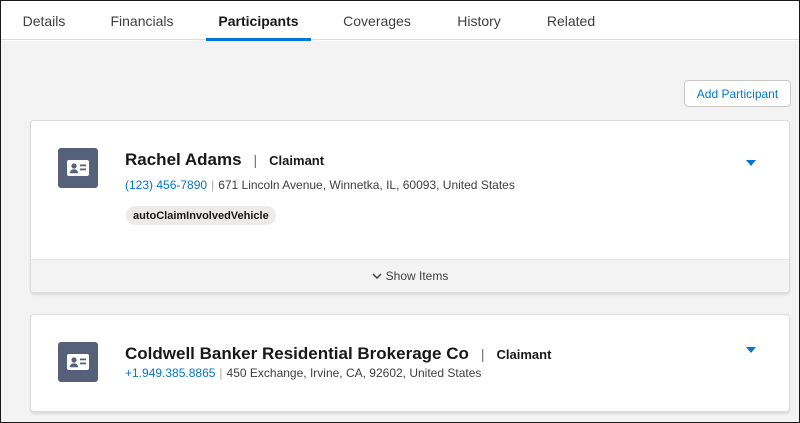 The width and height of the screenshot is (800, 423). I want to click on participant-header: Rachel Adams | Claimant, so click(224, 160).